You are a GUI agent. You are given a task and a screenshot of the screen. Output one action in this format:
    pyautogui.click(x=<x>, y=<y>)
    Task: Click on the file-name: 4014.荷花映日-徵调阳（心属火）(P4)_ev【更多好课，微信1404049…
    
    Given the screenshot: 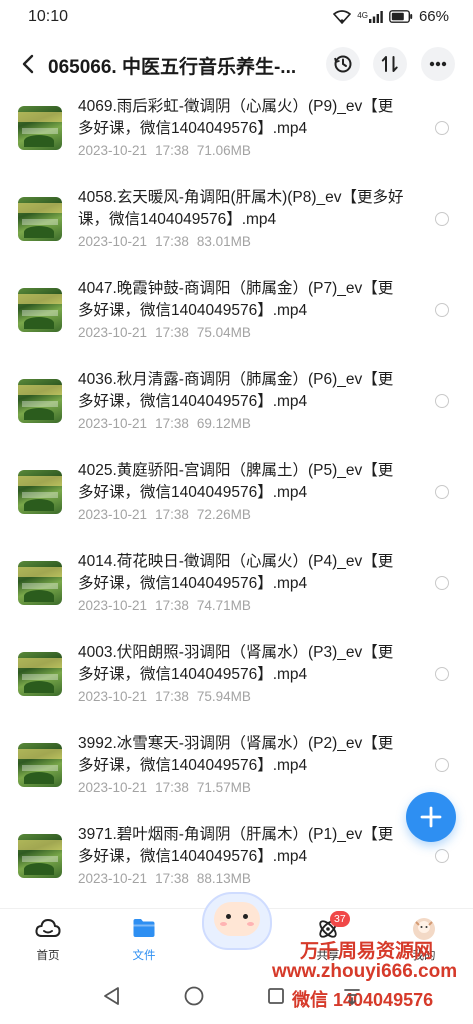 What is the action you would take?
    pyautogui.click(x=236, y=572)
    